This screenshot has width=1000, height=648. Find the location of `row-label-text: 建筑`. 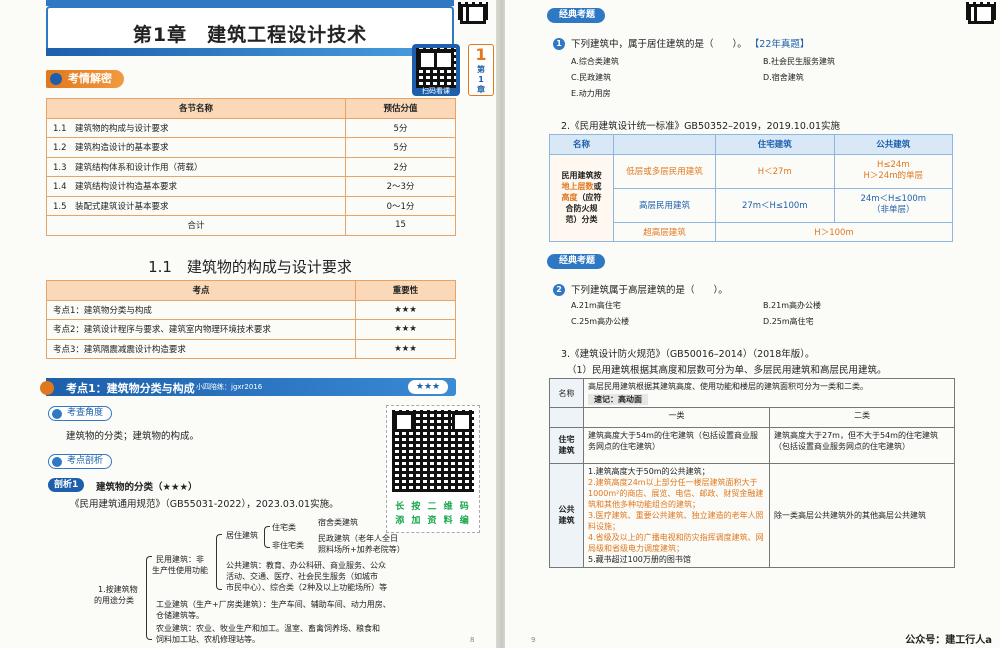

row-label-text: 建筑 is located at coordinates (566, 450).